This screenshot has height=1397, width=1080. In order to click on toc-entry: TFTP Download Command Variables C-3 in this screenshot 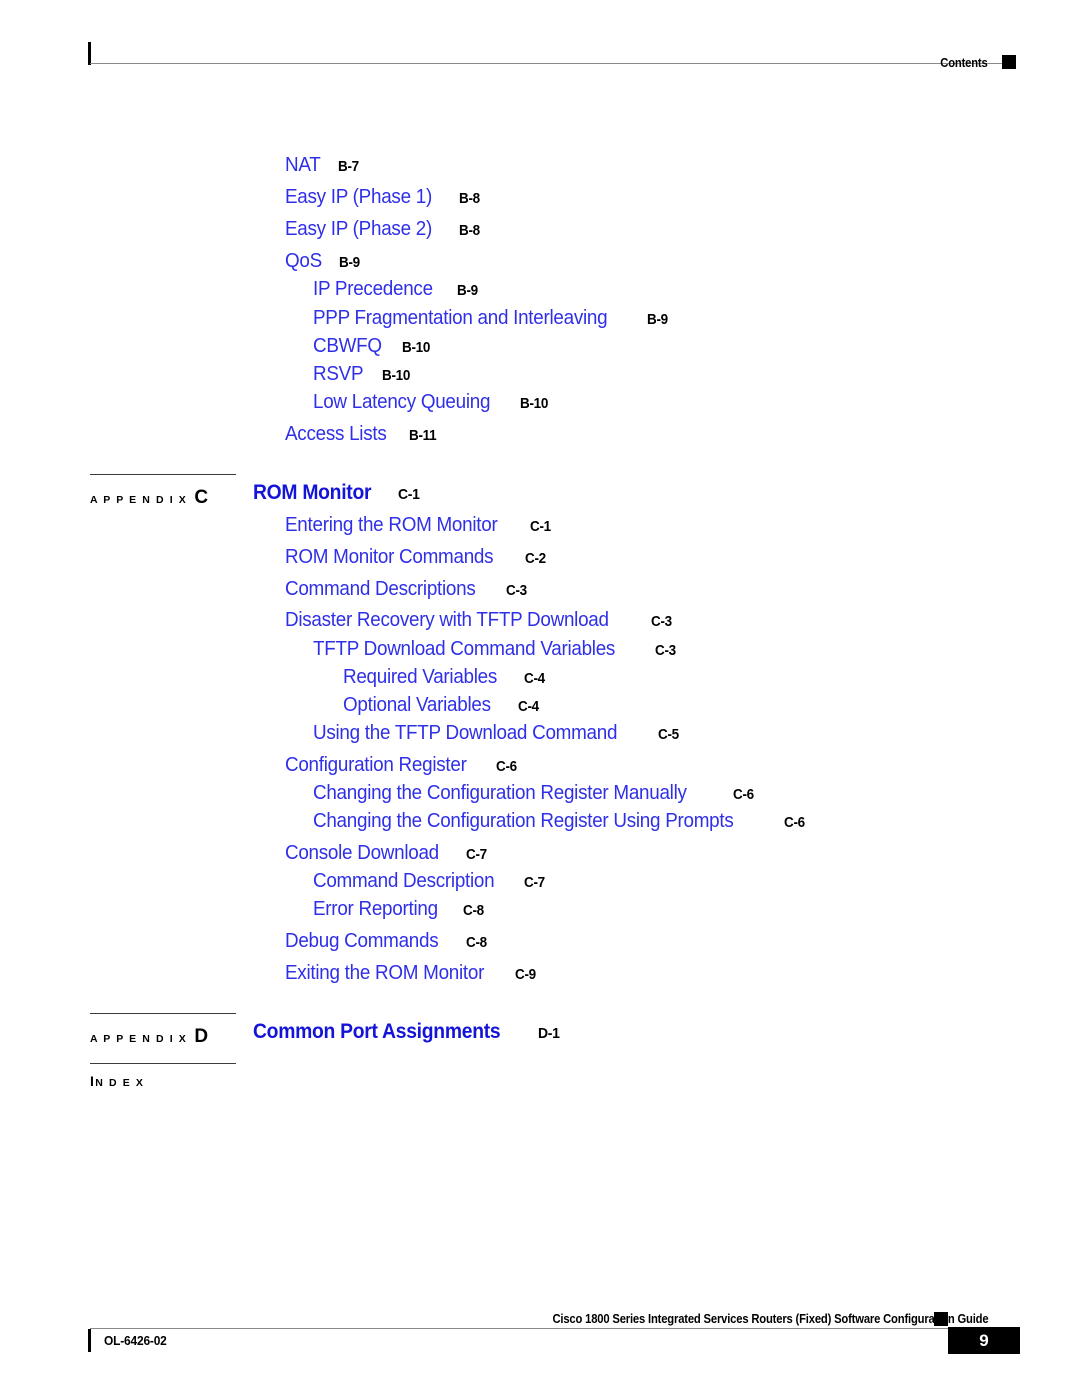, I will do `click(495, 649)`.